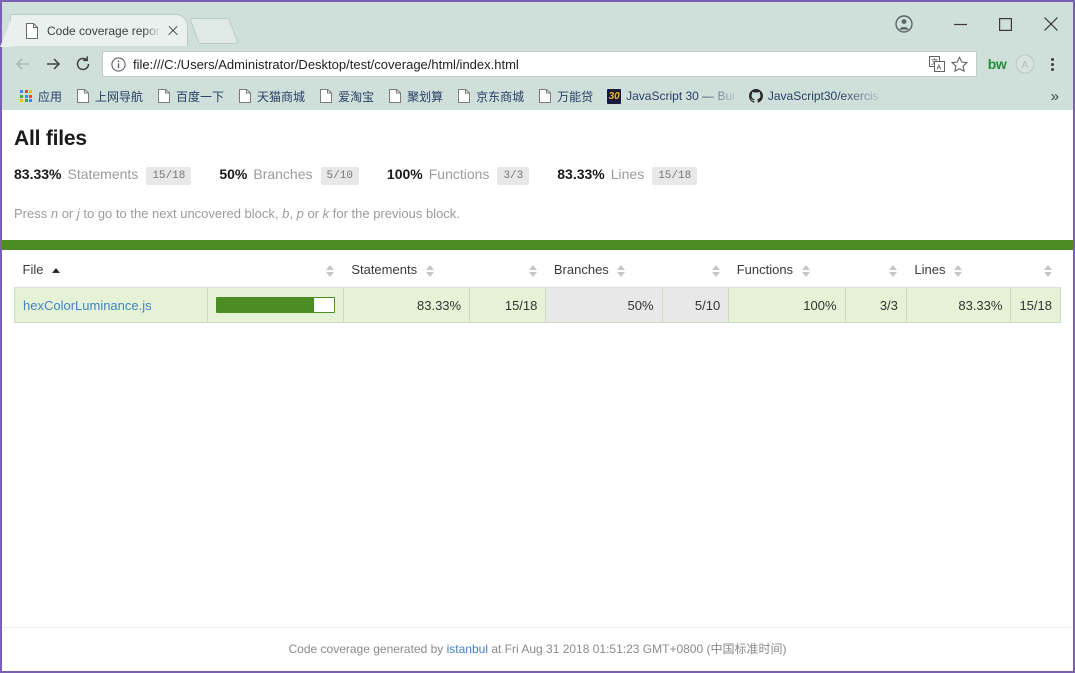 This screenshot has width=1075, height=673. What do you see at coordinates (53, 64) in the screenshot?
I see `forward-button` at bounding box center [53, 64].